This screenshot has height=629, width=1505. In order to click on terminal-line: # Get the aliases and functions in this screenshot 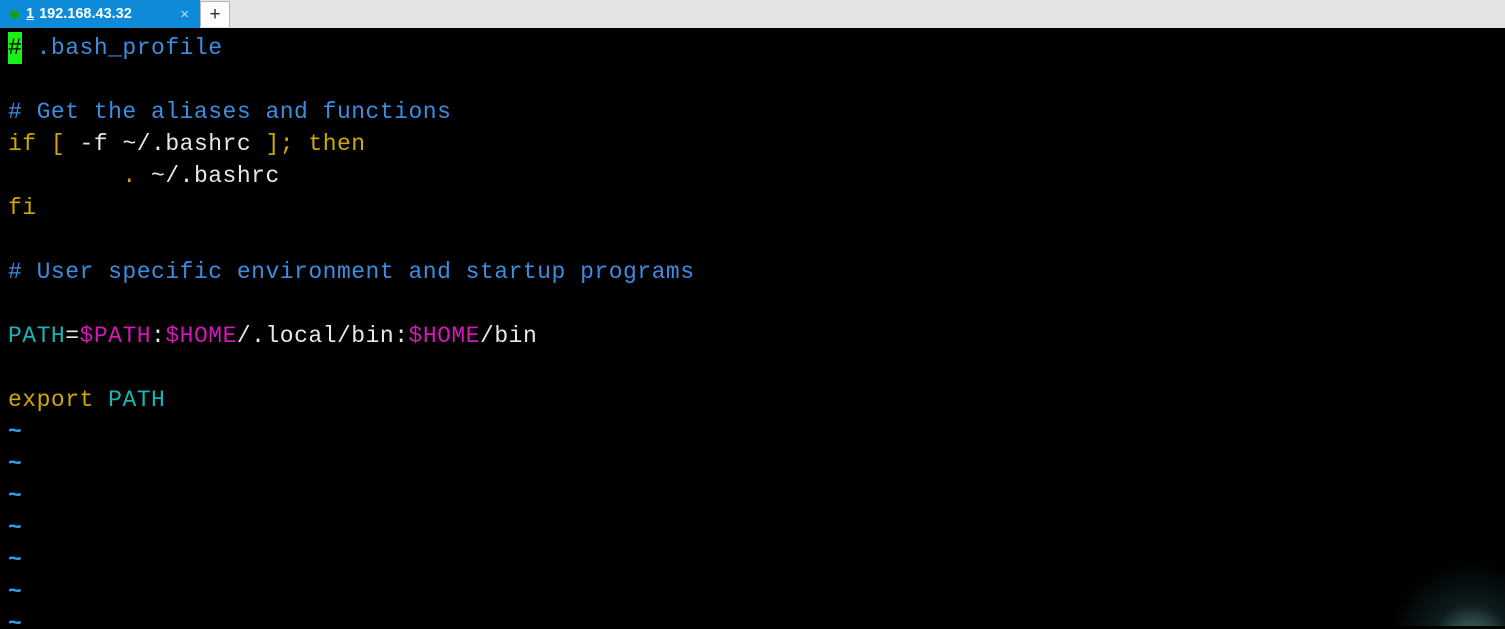, I will do `click(756, 112)`.